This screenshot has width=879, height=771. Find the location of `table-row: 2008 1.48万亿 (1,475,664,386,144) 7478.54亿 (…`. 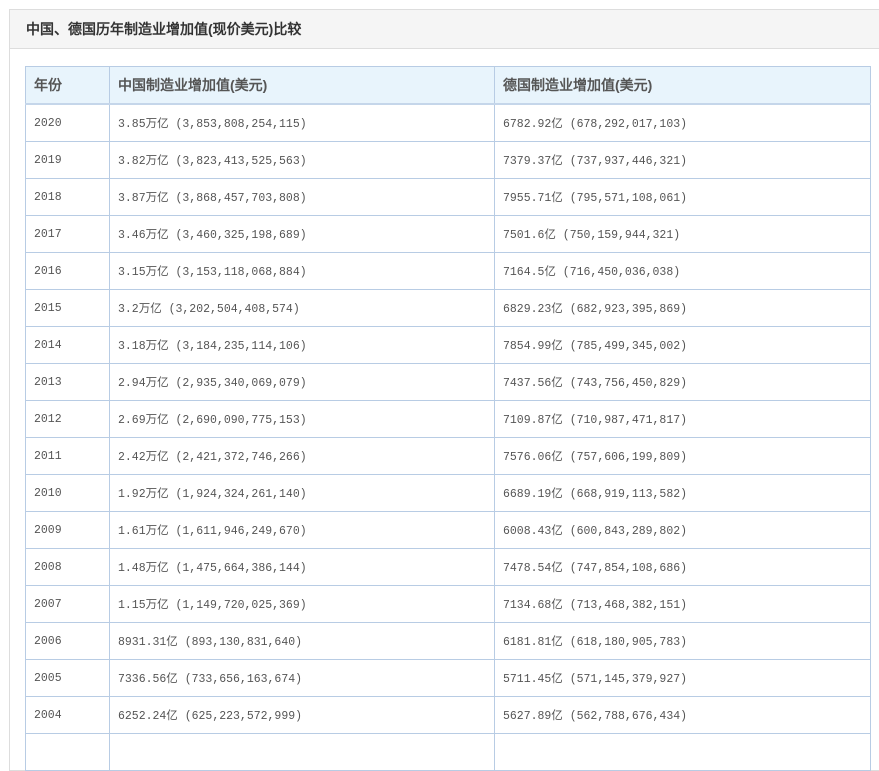

table-row: 2008 1.48万亿 (1,475,664,386,144) 7478.54亿 (… is located at coordinates (448, 567).